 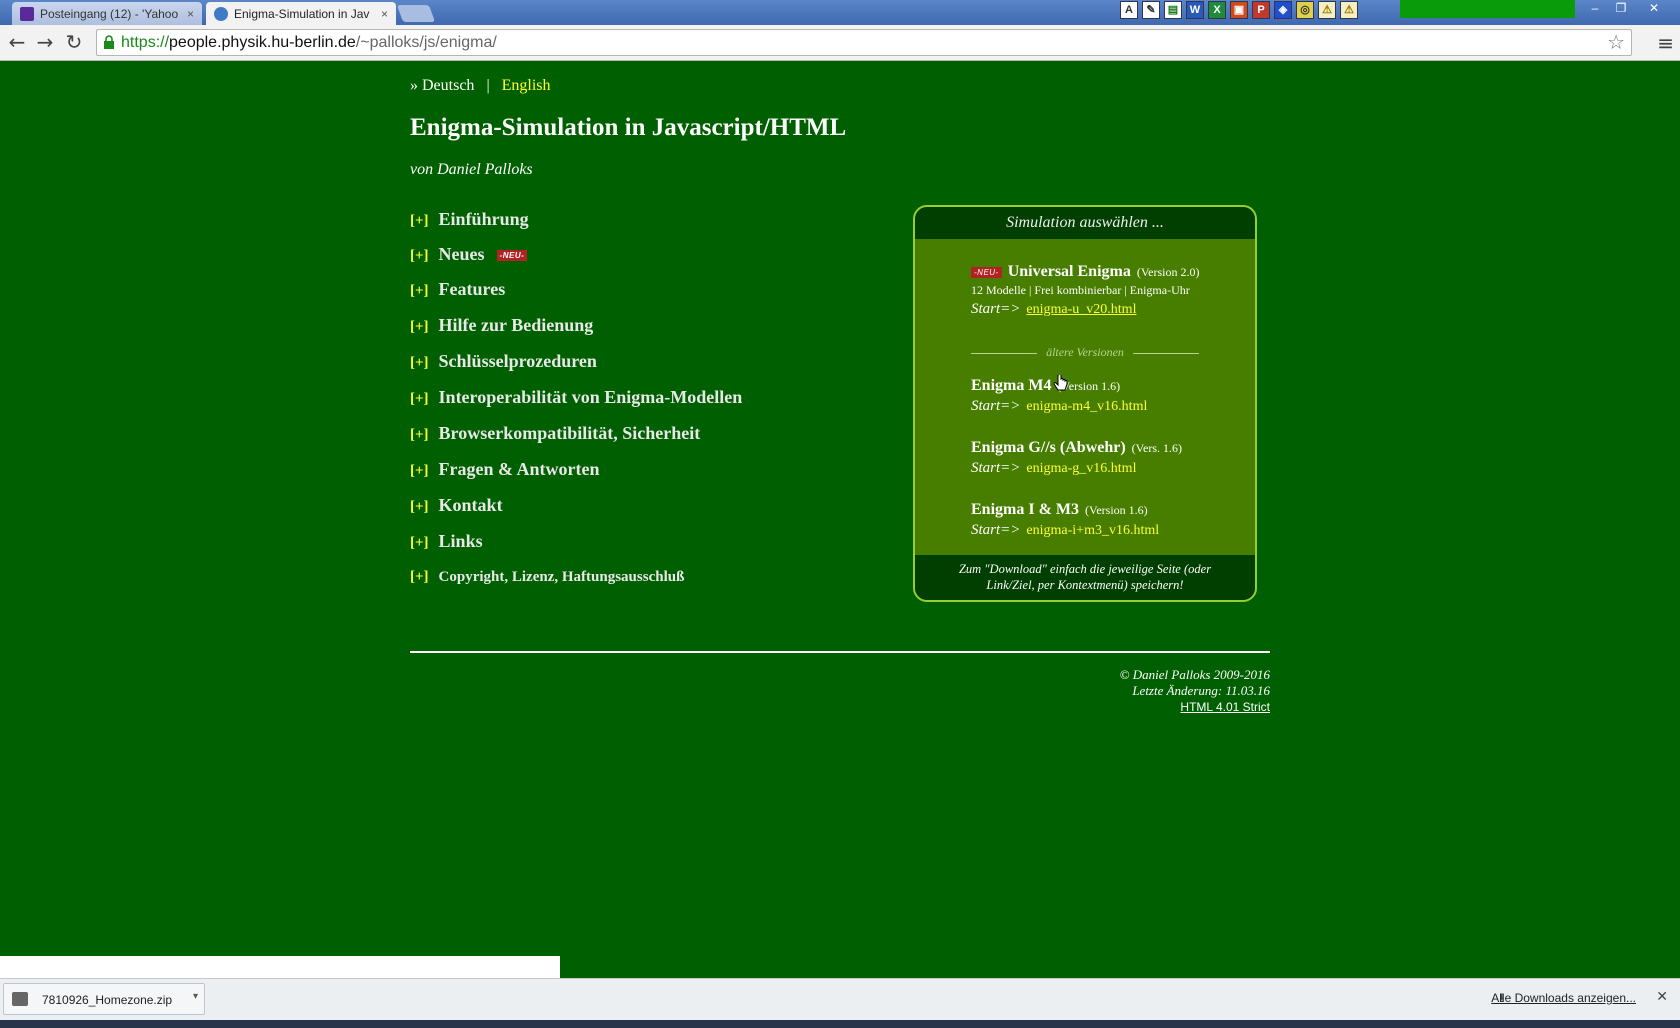 I want to click on menu-item-interoperabilitaet: [+] Interoperabilität von Enigma-Modellen, so click(x=576, y=397).